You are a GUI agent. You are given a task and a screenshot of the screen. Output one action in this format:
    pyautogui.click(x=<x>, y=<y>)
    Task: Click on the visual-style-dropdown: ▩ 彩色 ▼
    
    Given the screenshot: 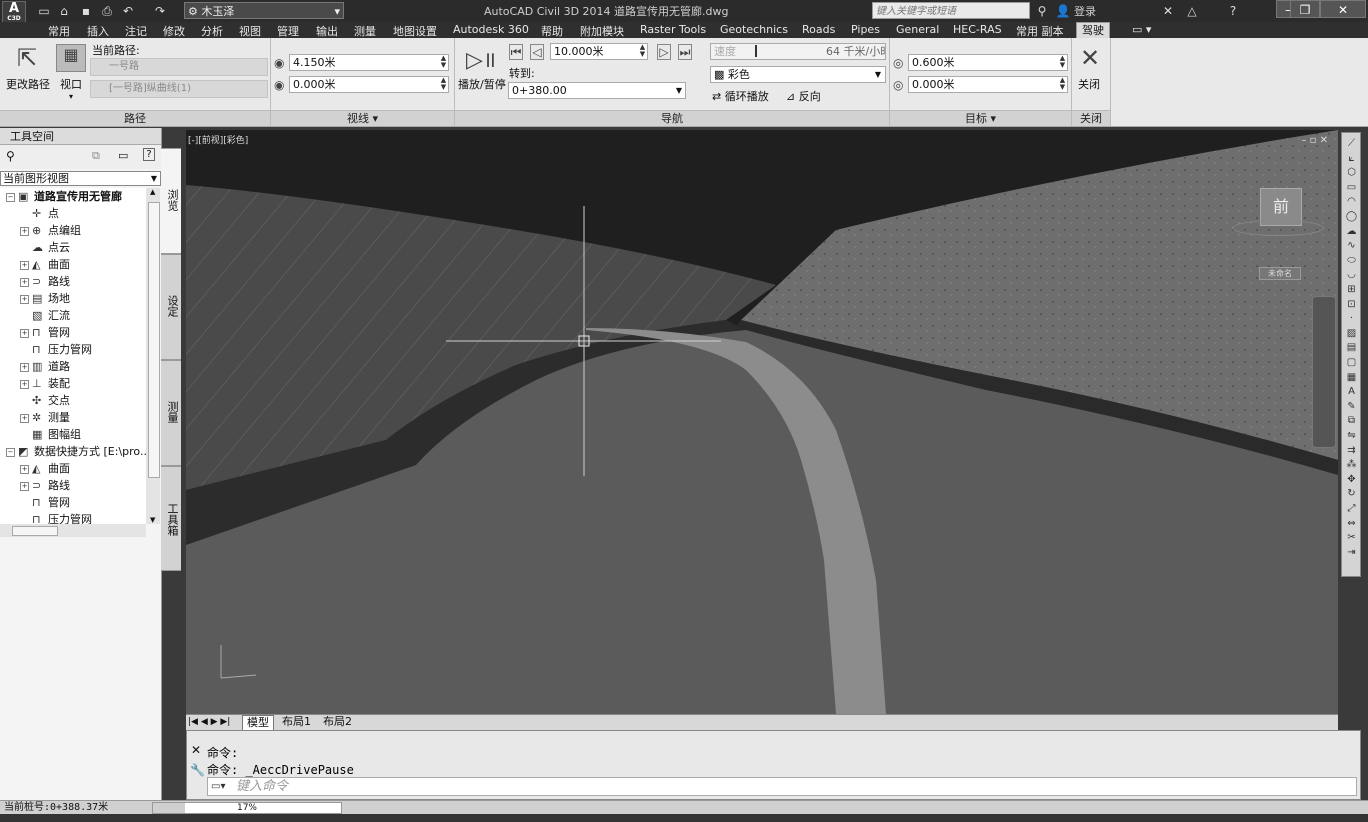 What is the action you would take?
    pyautogui.click(x=798, y=74)
    